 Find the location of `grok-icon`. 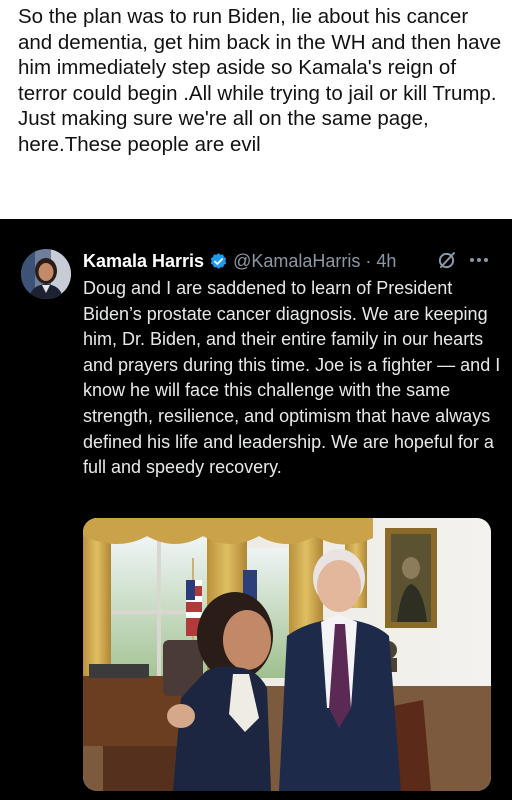

grok-icon is located at coordinates (447, 260).